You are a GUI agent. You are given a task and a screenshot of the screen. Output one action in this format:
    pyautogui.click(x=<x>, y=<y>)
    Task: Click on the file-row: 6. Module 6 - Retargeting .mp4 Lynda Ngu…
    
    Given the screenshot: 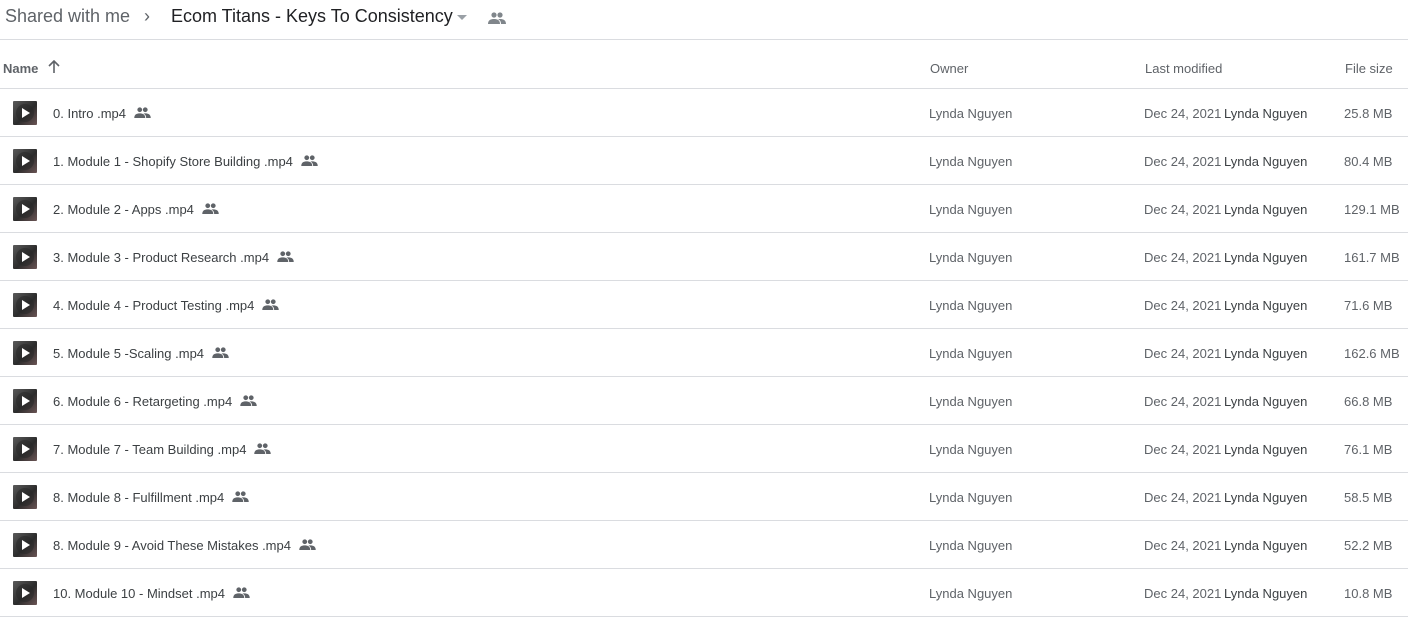 What is the action you would take?
    pyautogui.click(x=704, y=401)
    